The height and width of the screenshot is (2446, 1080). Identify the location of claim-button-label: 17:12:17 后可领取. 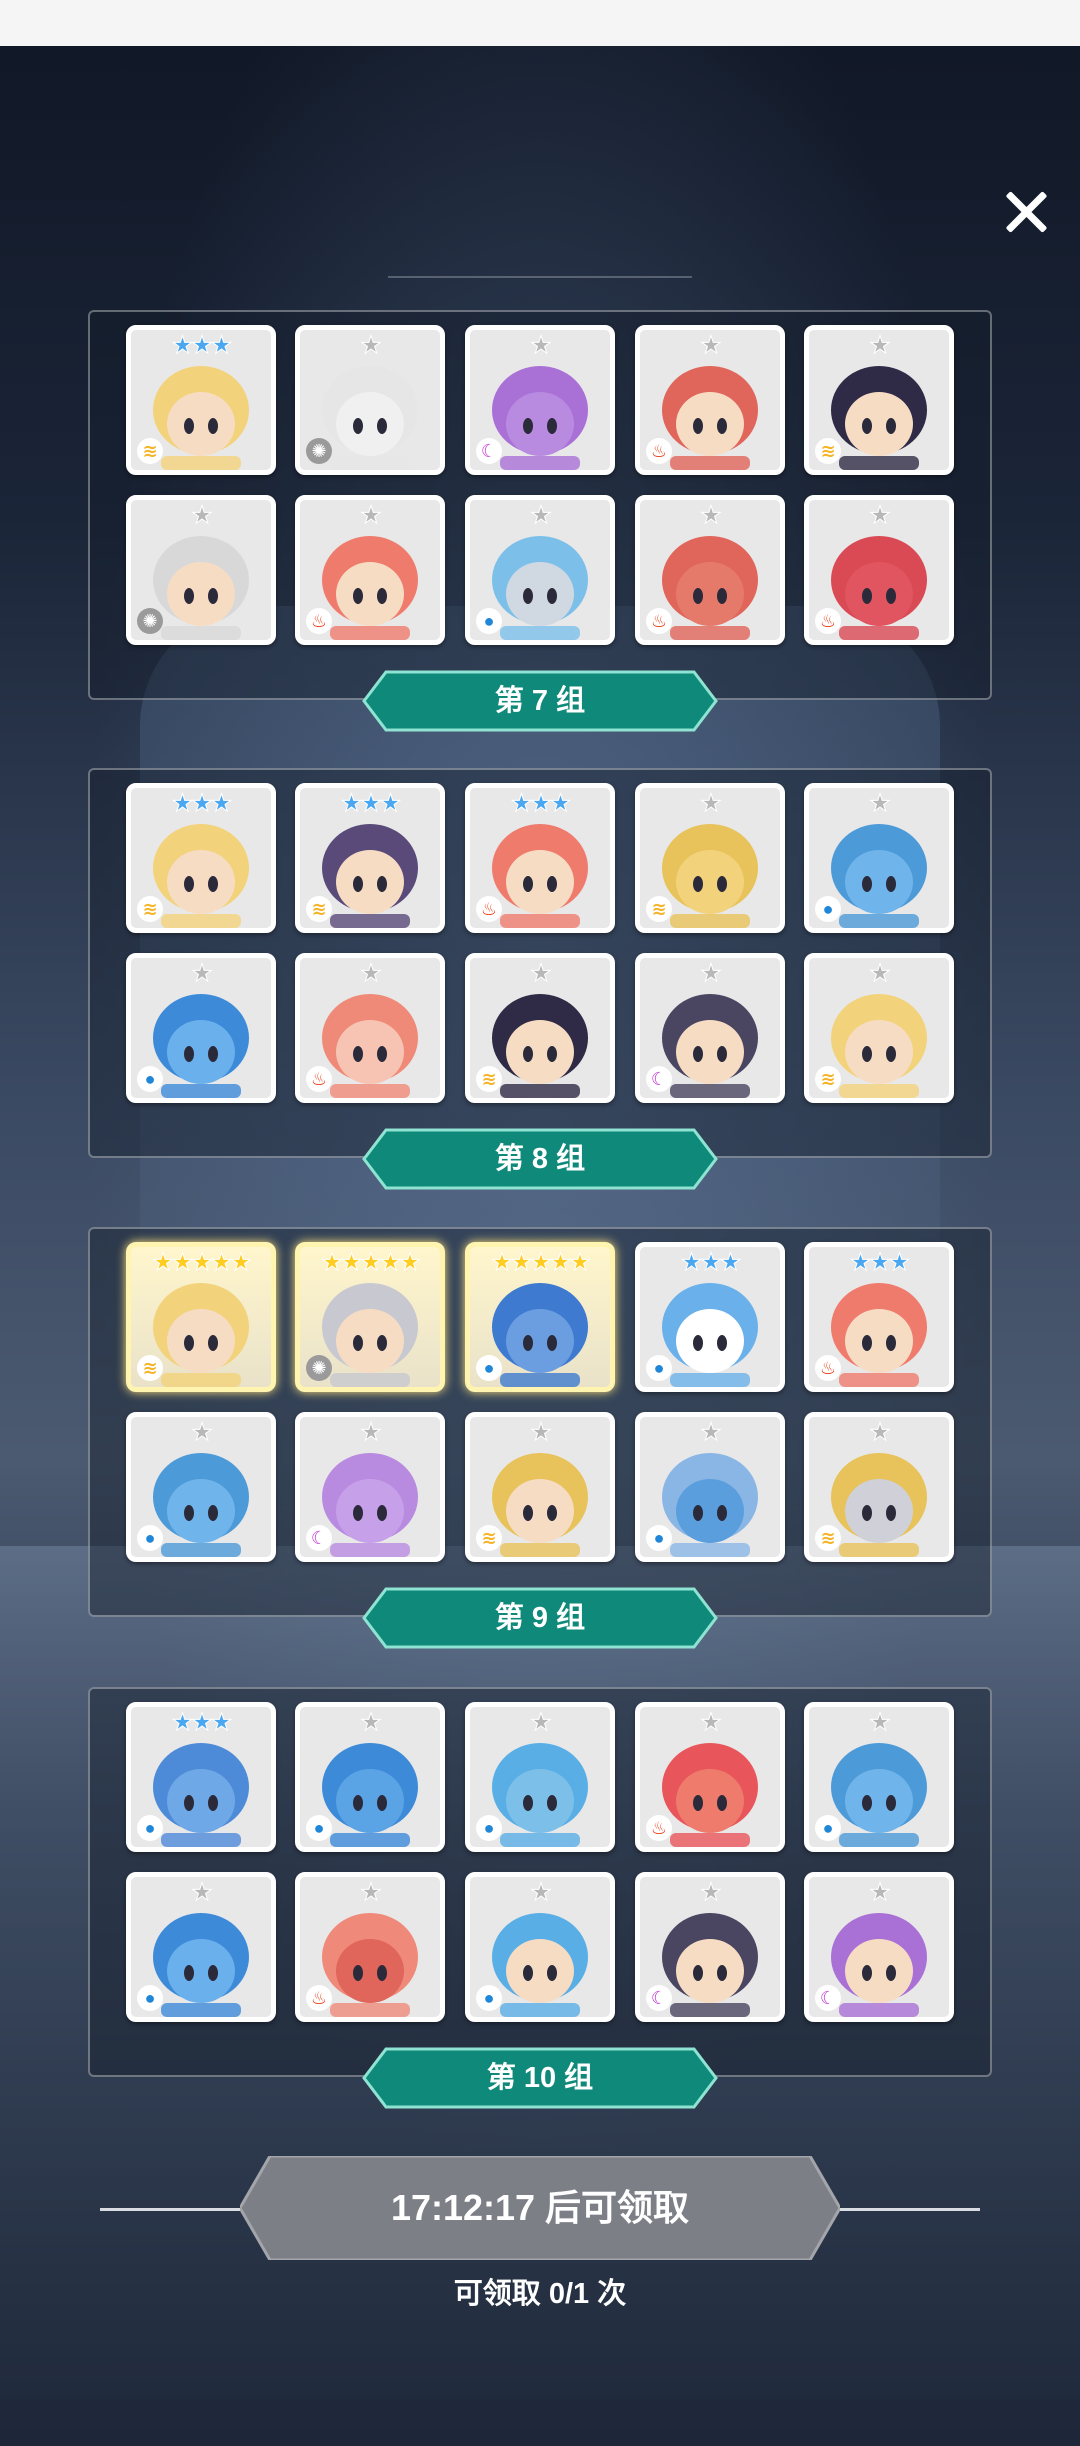
(540, 2207).